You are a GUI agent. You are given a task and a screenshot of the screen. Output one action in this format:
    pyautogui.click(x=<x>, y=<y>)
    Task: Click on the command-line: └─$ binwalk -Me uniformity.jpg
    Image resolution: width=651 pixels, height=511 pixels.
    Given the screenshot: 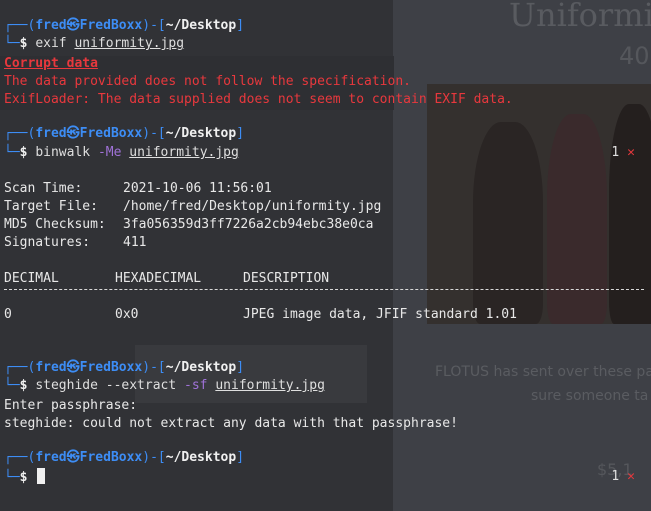 What is the action you would take?
    pyautogui.click(x=121, y=152)
    